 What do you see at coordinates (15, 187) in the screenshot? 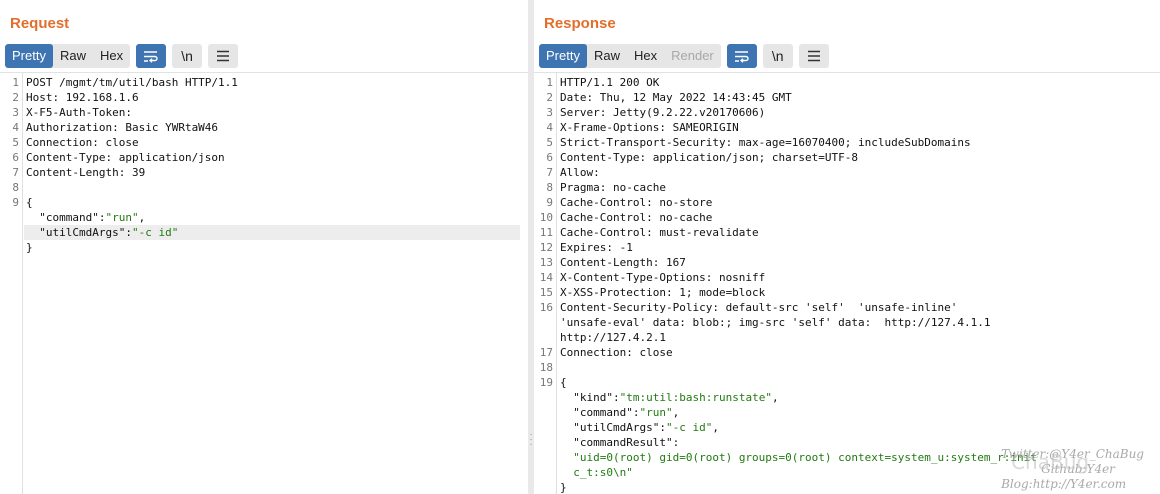
I see `line-number: 8` at bounding box center [15, 187].